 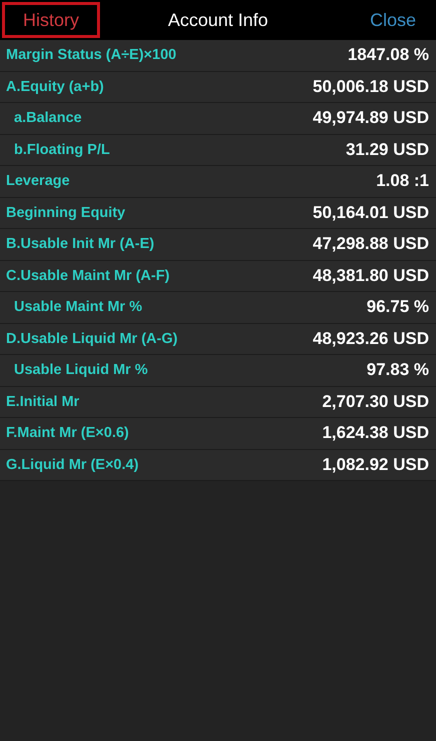 I want to click on row-value: 2,707.30 USD, so click(x=375, y=402).